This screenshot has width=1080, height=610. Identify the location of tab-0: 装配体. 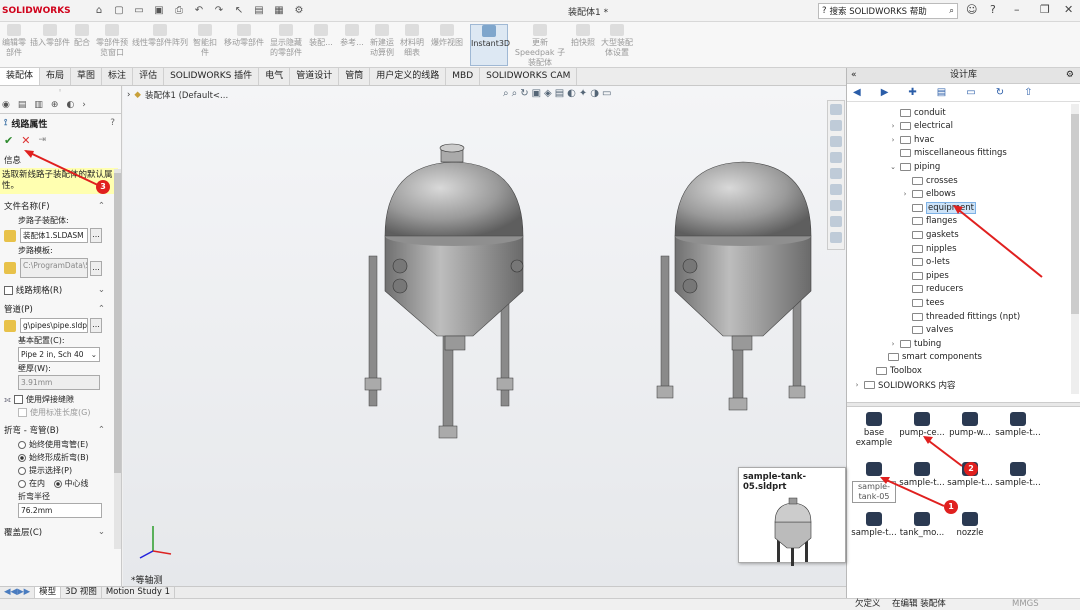
(20, 76).